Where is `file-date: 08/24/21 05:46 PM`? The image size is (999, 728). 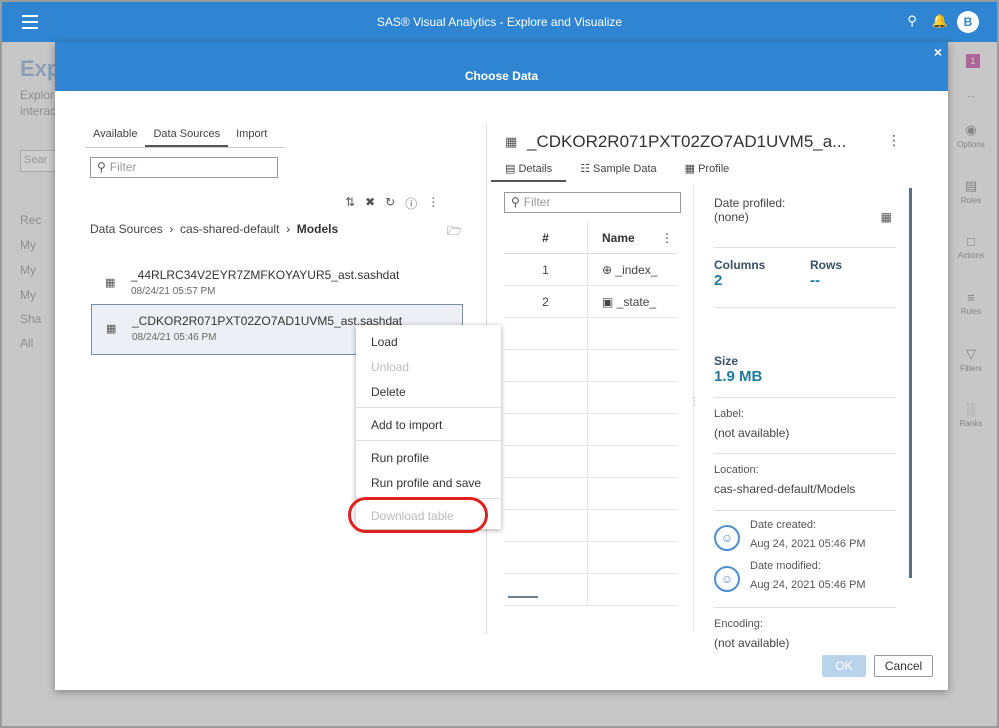
file-date: 08/24/21 05:46 PM is located at coordinates (174, 337).